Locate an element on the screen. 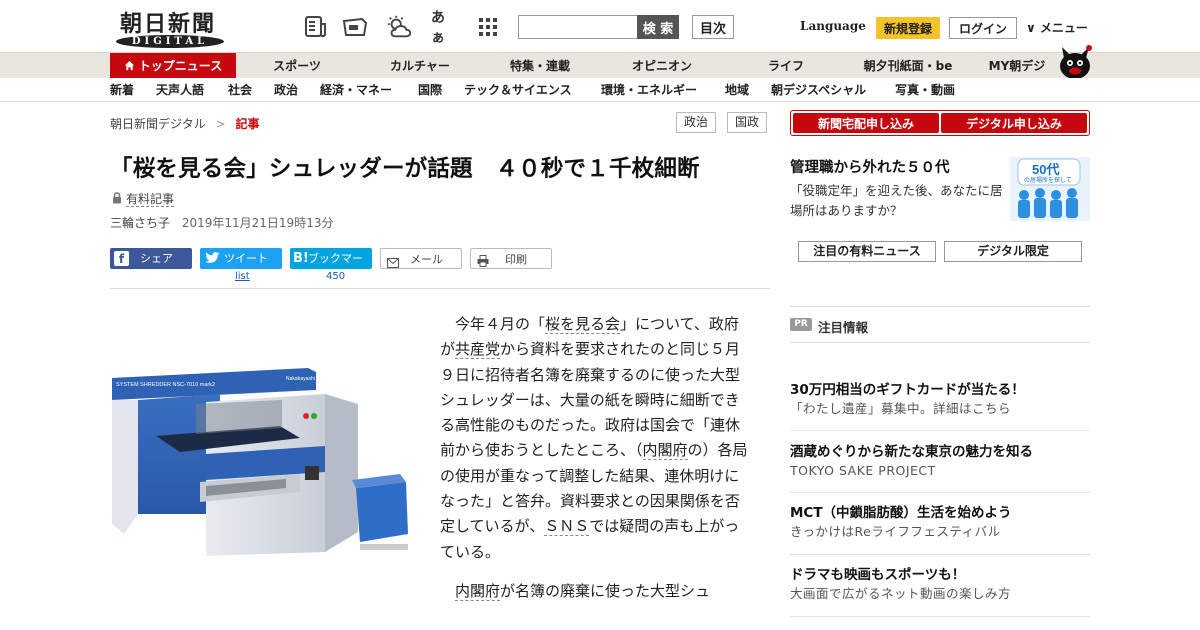 This screenshot has width=1200, height=630. author-name: 三輪さち子 is located at coordinates (140, 223).